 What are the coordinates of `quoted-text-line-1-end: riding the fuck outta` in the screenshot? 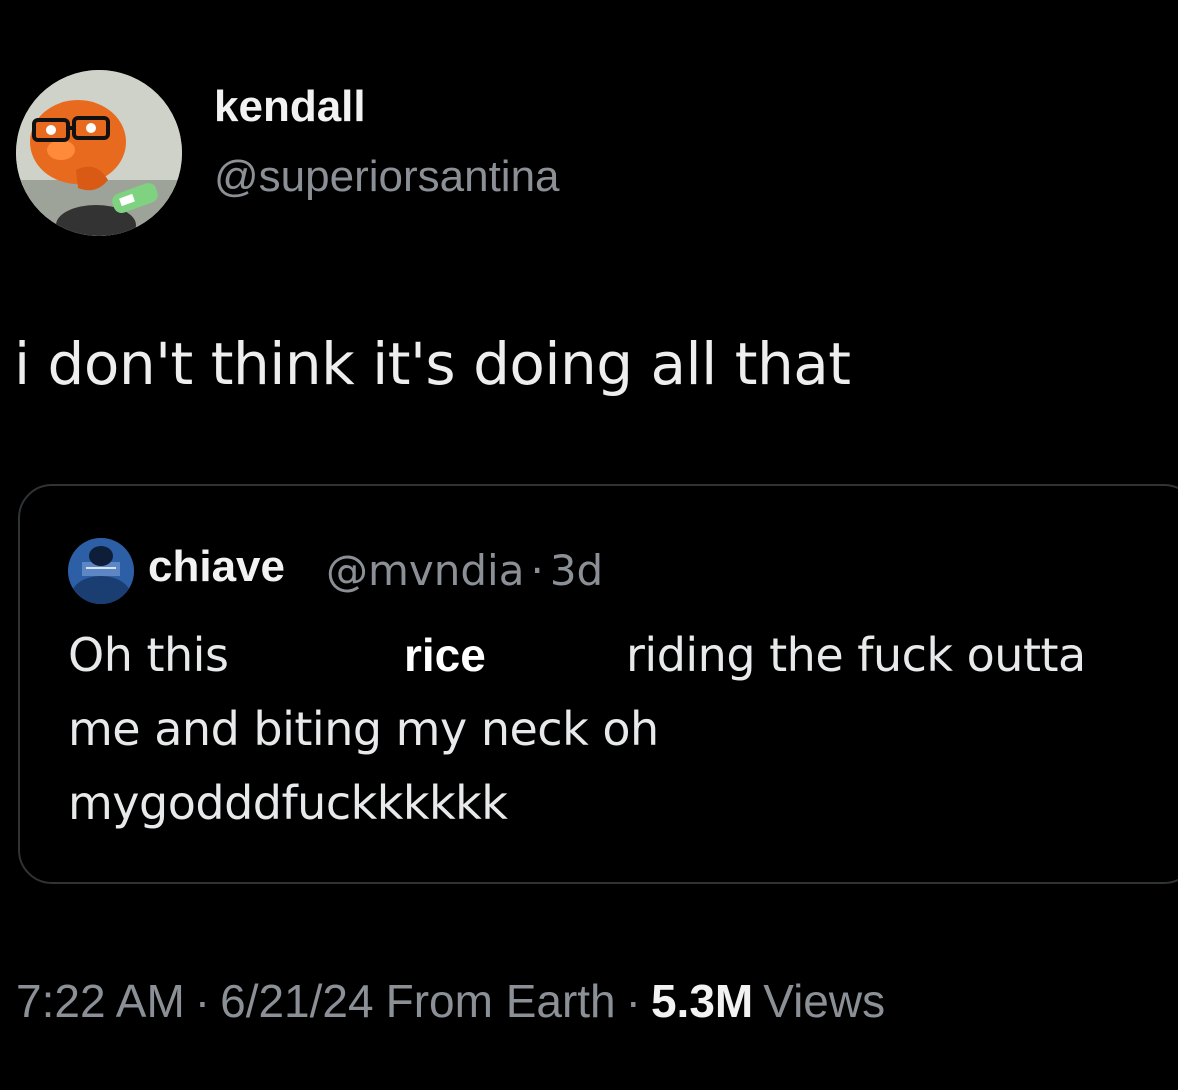 It's located at (856, 655).